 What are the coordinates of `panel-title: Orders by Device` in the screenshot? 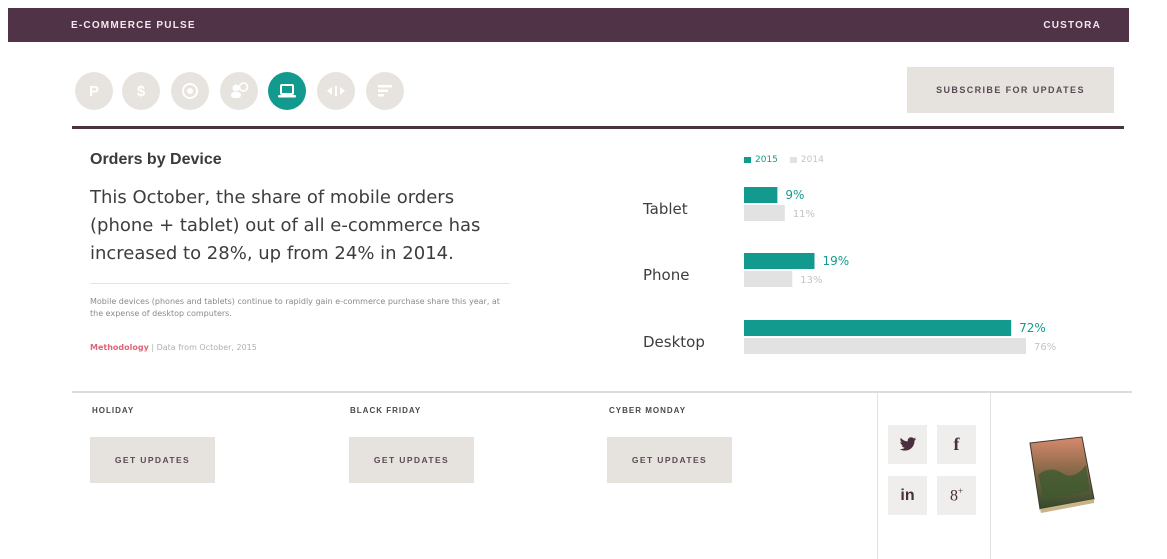 It's located at (156, 159).